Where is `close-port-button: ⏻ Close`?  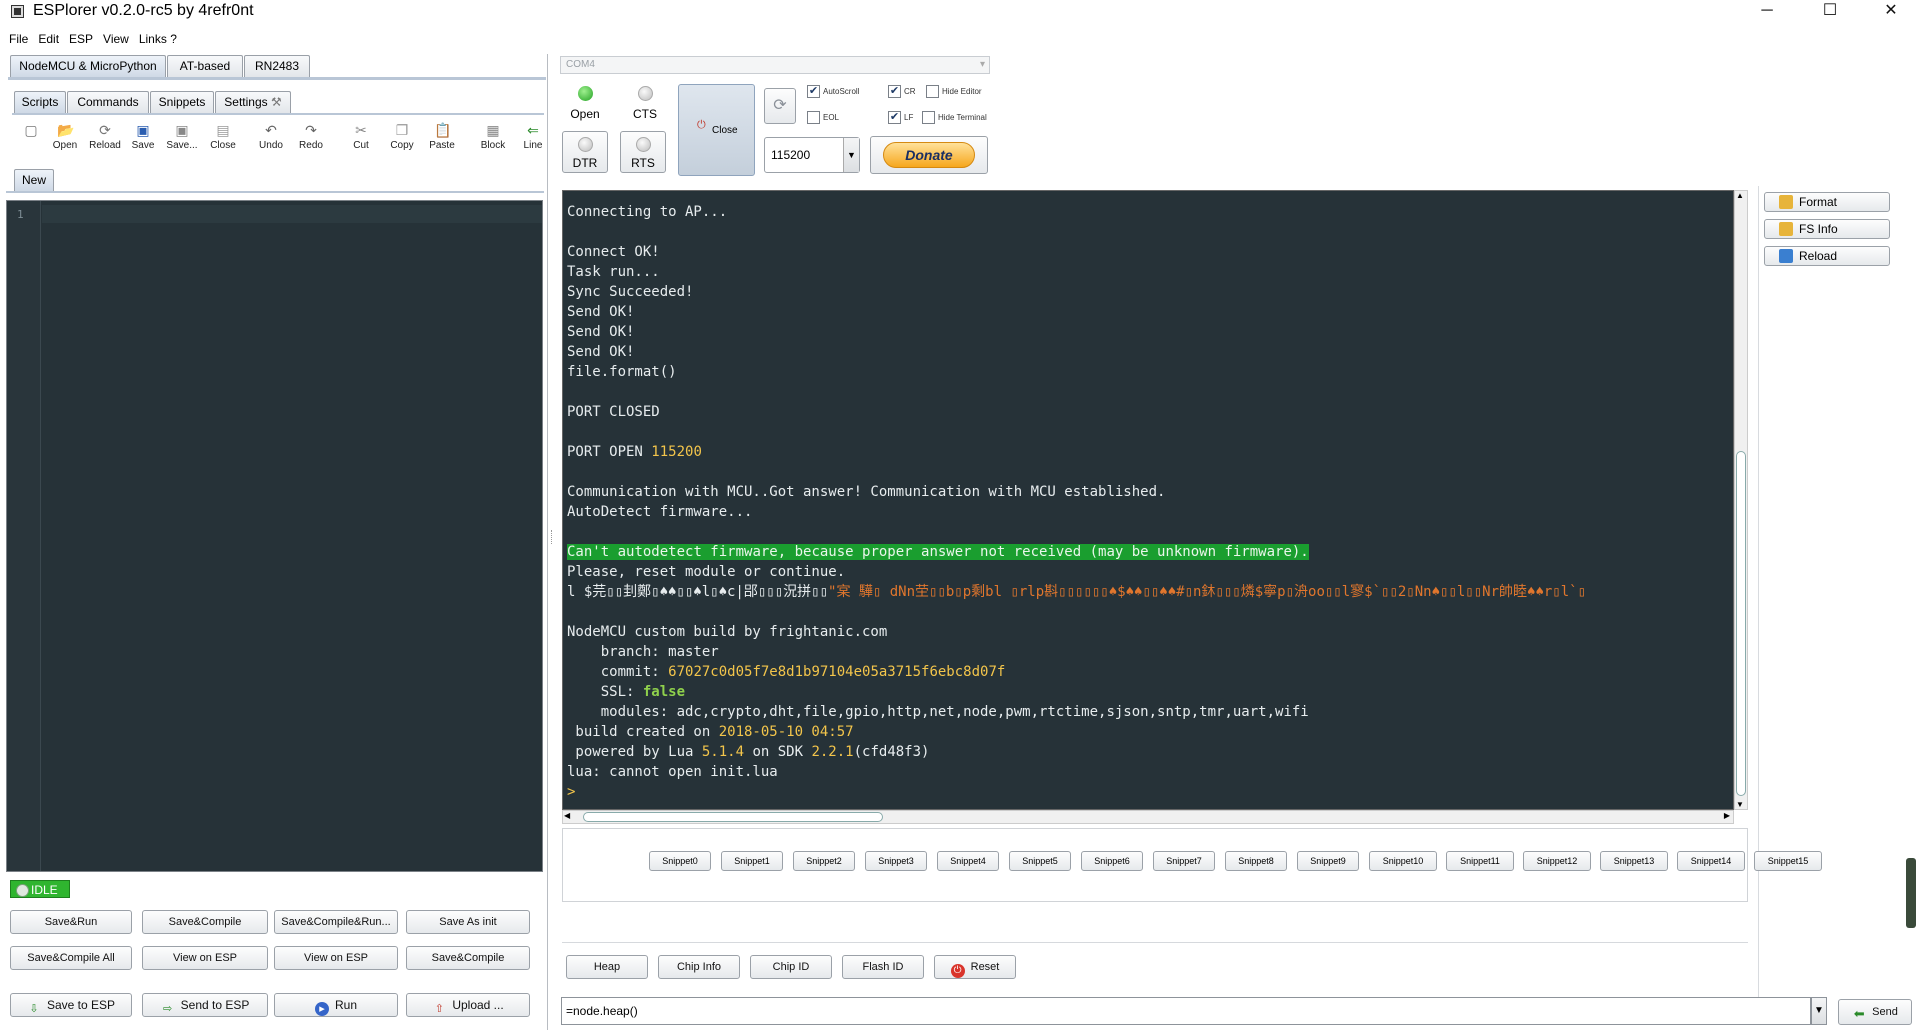 close-port-button: ⏻ Close is located at coordinates (716, 130).